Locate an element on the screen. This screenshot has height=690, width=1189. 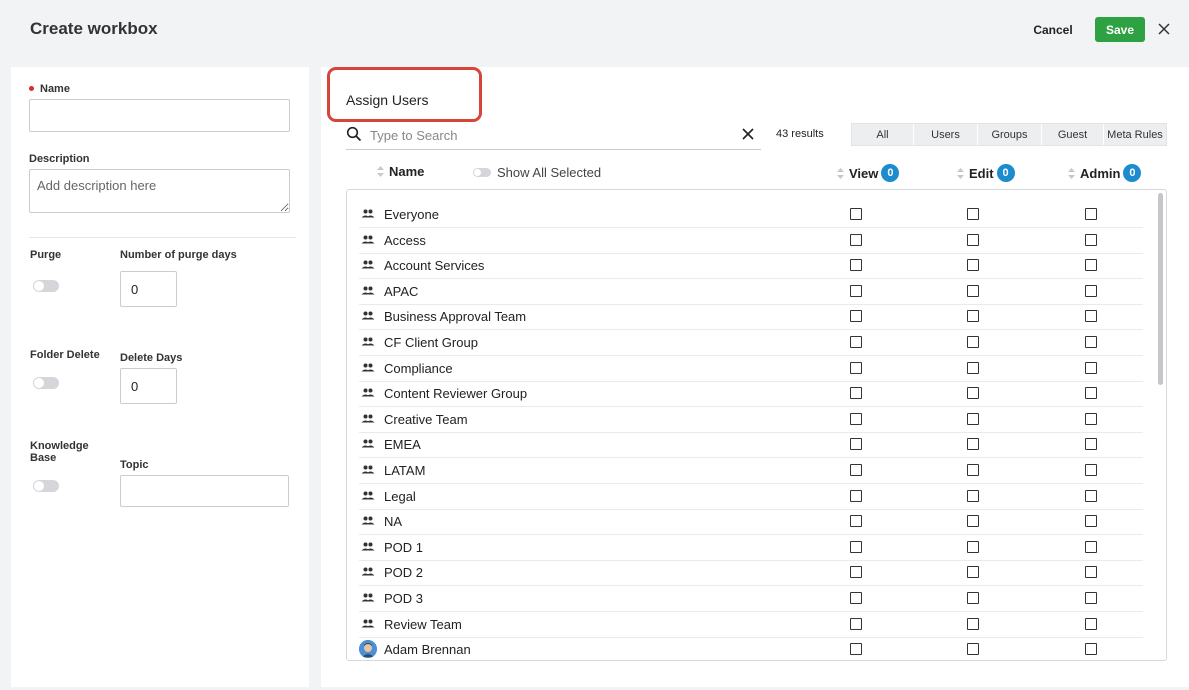
group-row: APAC is located at coordinates (751, 292).